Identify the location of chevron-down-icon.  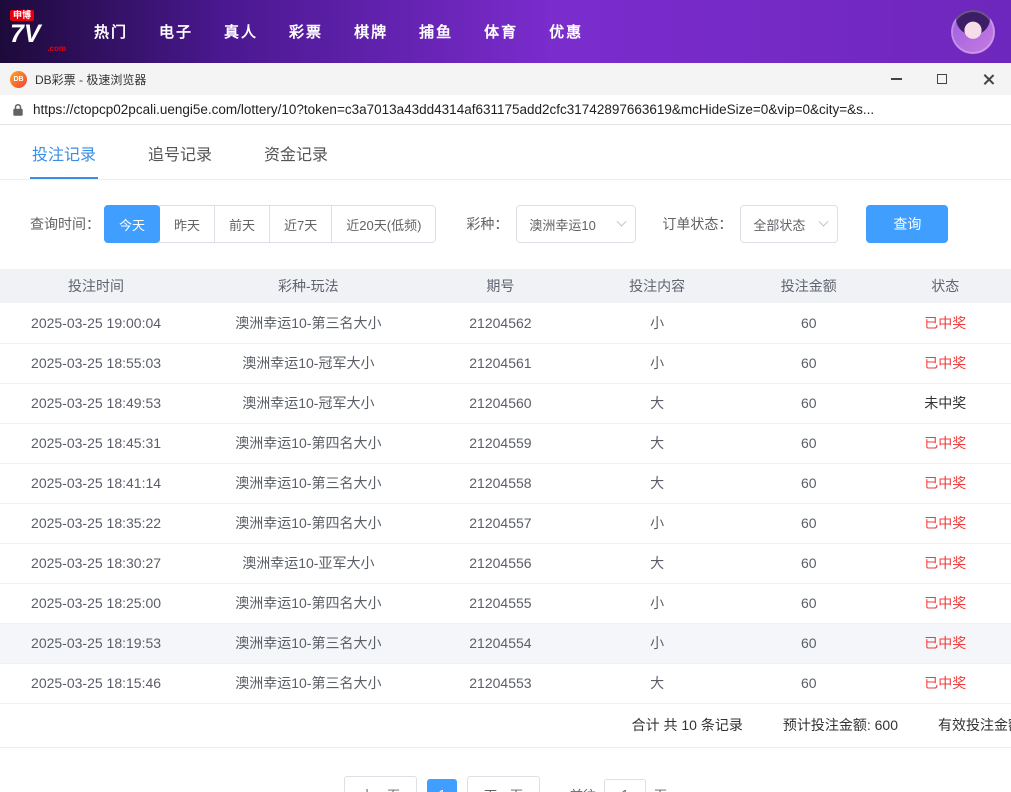
(823, 221).